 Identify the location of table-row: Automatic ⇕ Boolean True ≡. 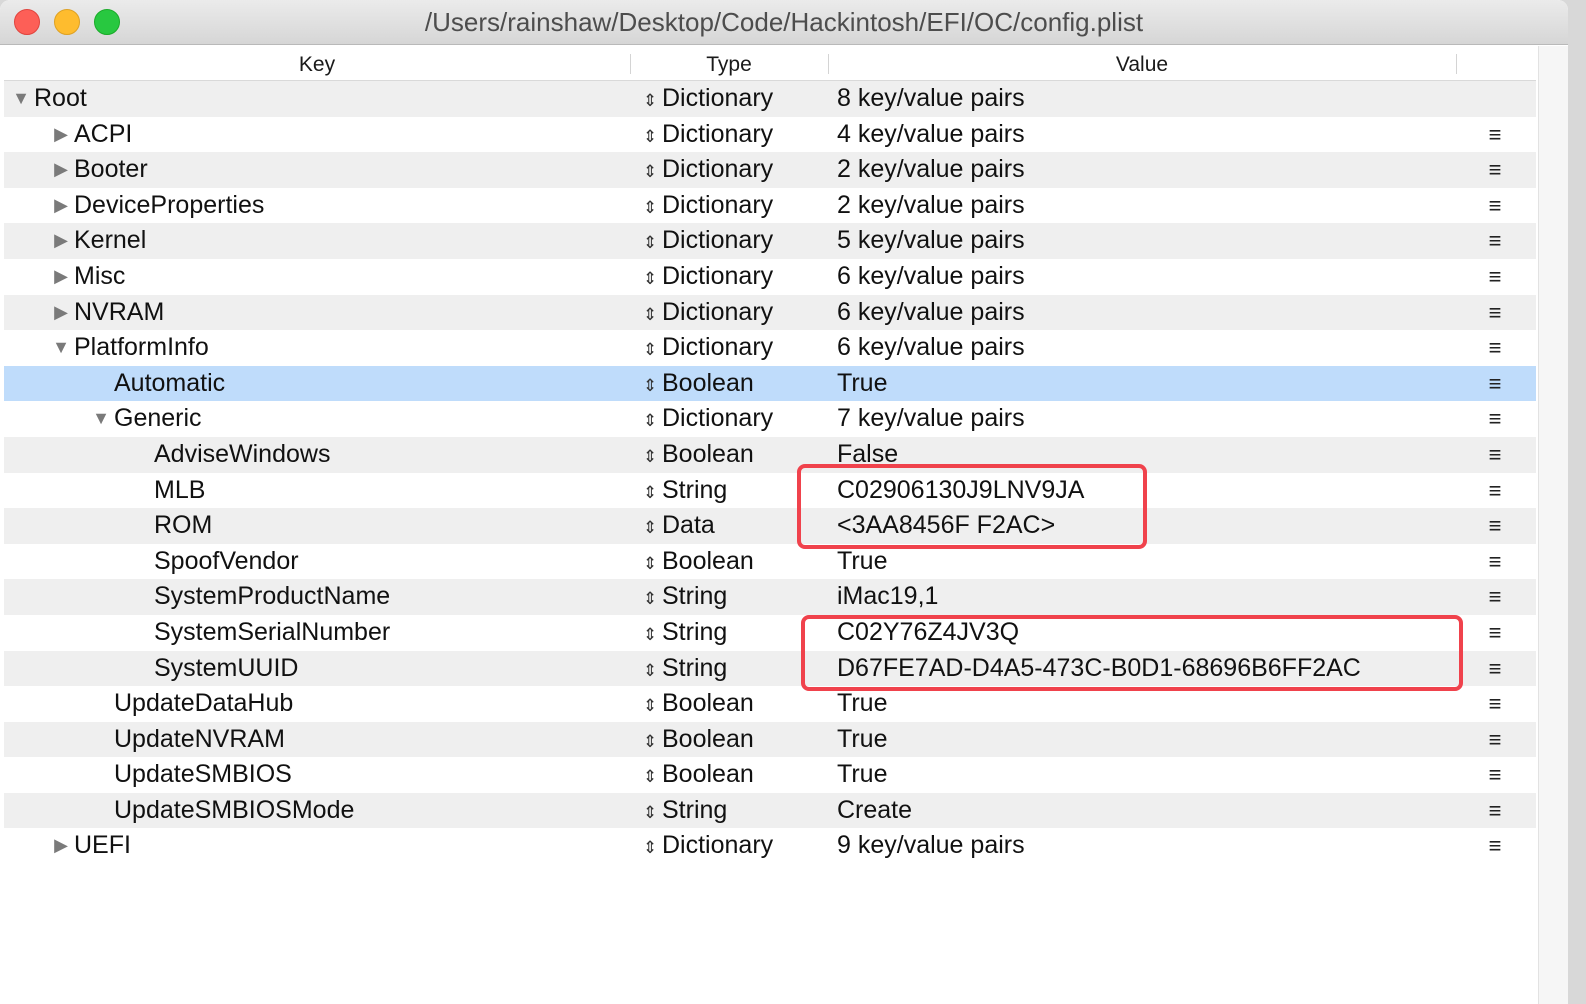
(770, 383).